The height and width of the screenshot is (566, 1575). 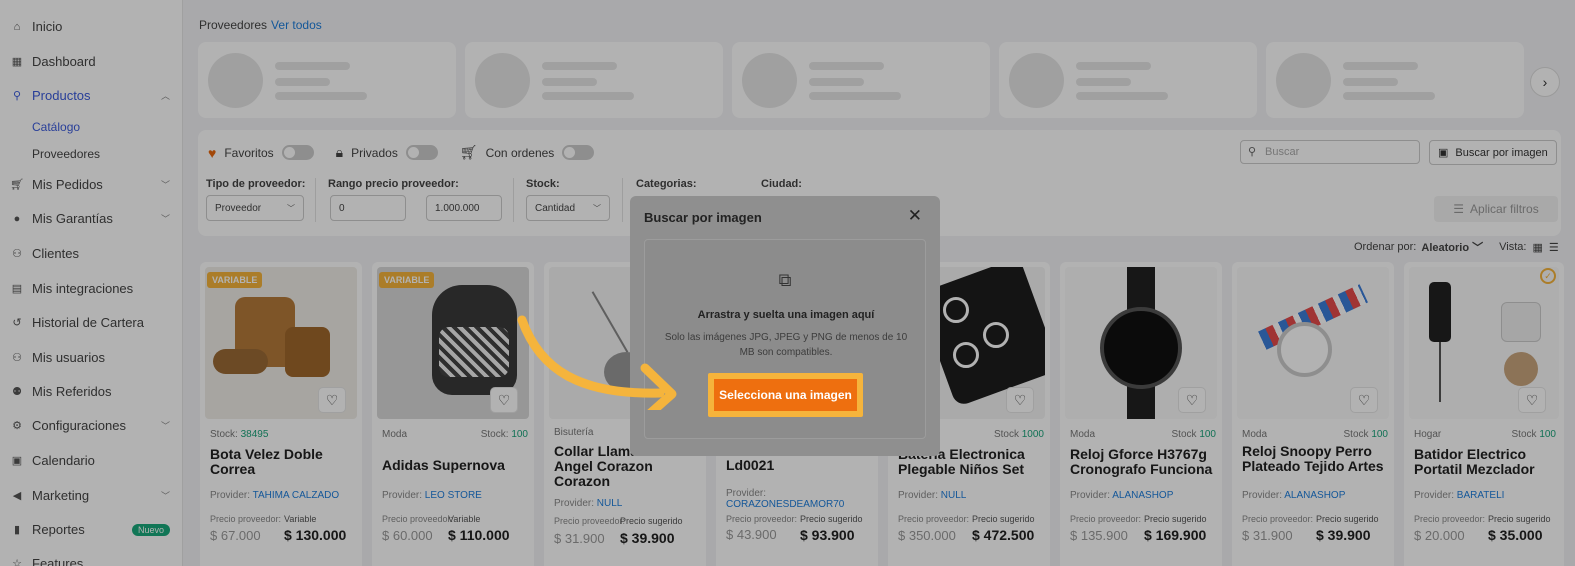 I want to click on close-icon: ✕, so click(x=915, y=216).